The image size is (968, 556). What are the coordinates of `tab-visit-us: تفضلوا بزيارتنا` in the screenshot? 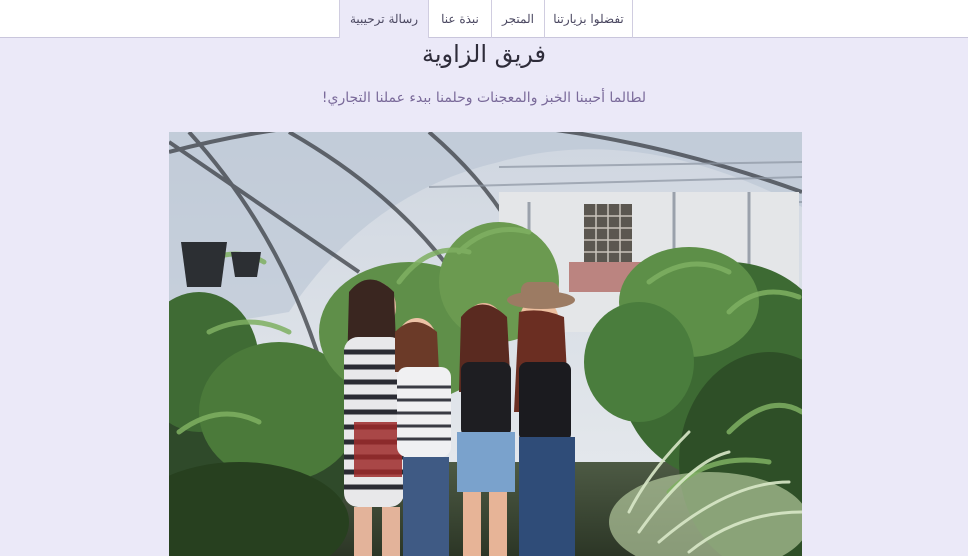 It's located at (588, 19).